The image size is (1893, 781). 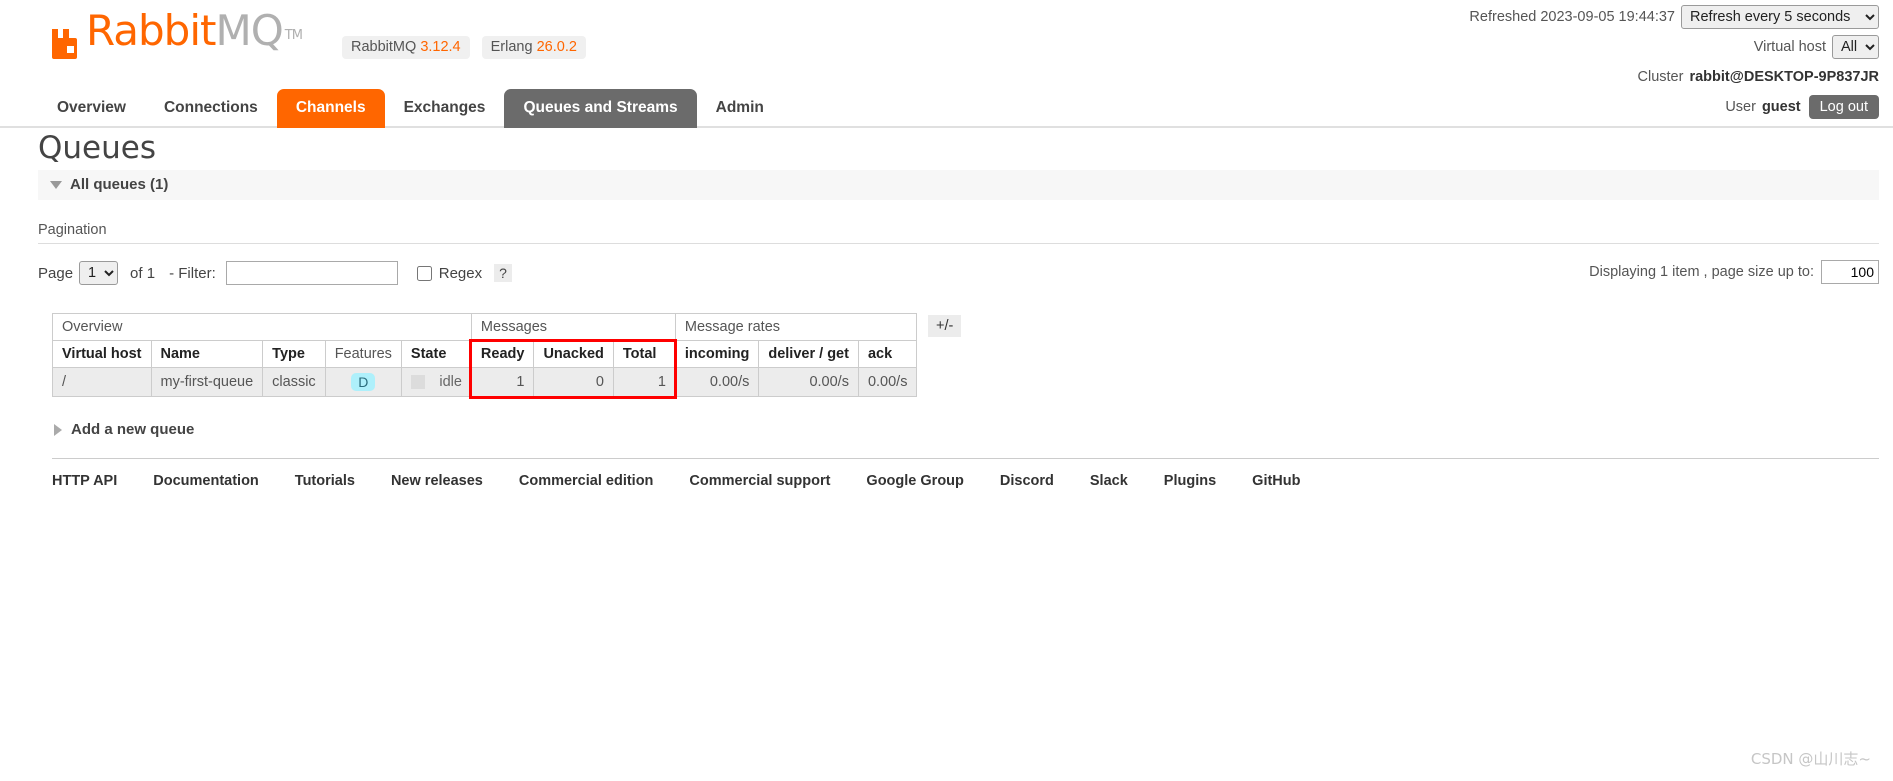 I want to click on table-group-header-row: Overview Messages Message rates, so click(x=485, y=327).